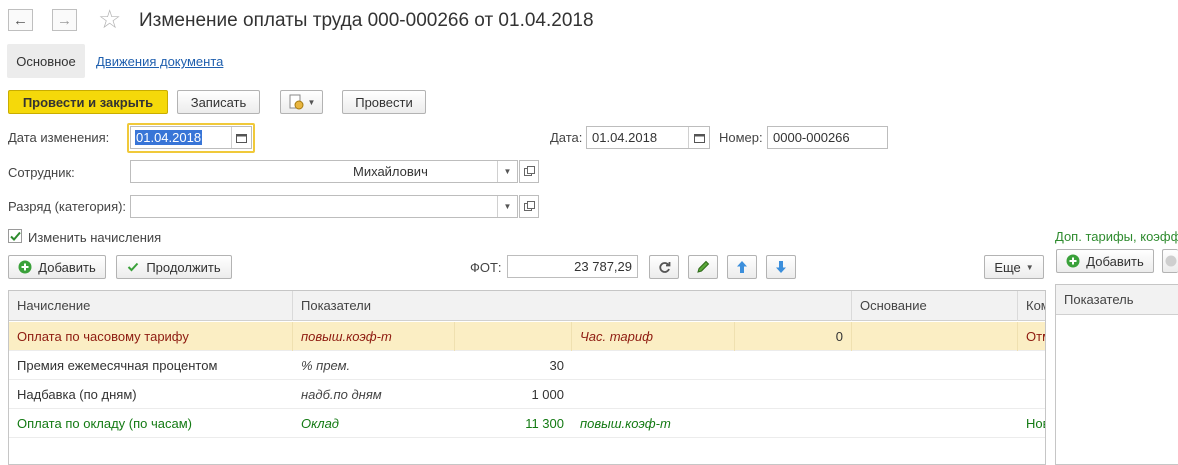 This screenshot has height=465, width=1178. I want to click on employee-value: Михайлович, so click(390, 171).